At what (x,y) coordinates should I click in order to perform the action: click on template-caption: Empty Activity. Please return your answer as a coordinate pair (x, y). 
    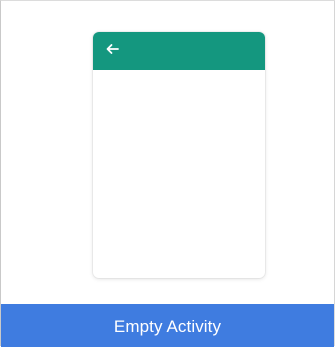
    Looking at the image, I should click on (167, 325).